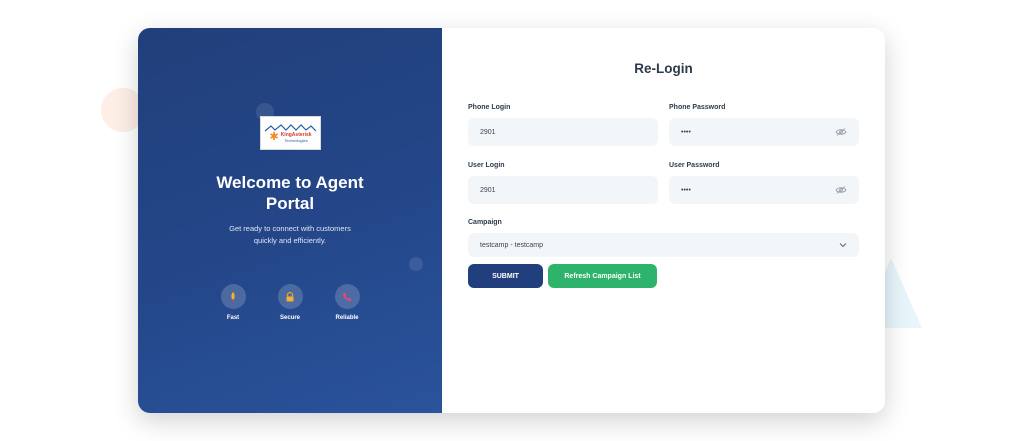 Image resolution: width=1024 pixels, height=441 pixels. Describe the element at coordinates (290, 228) in the screenshot. I see `welcome-subtitle-line: Get ready to connect with customers` at that location.